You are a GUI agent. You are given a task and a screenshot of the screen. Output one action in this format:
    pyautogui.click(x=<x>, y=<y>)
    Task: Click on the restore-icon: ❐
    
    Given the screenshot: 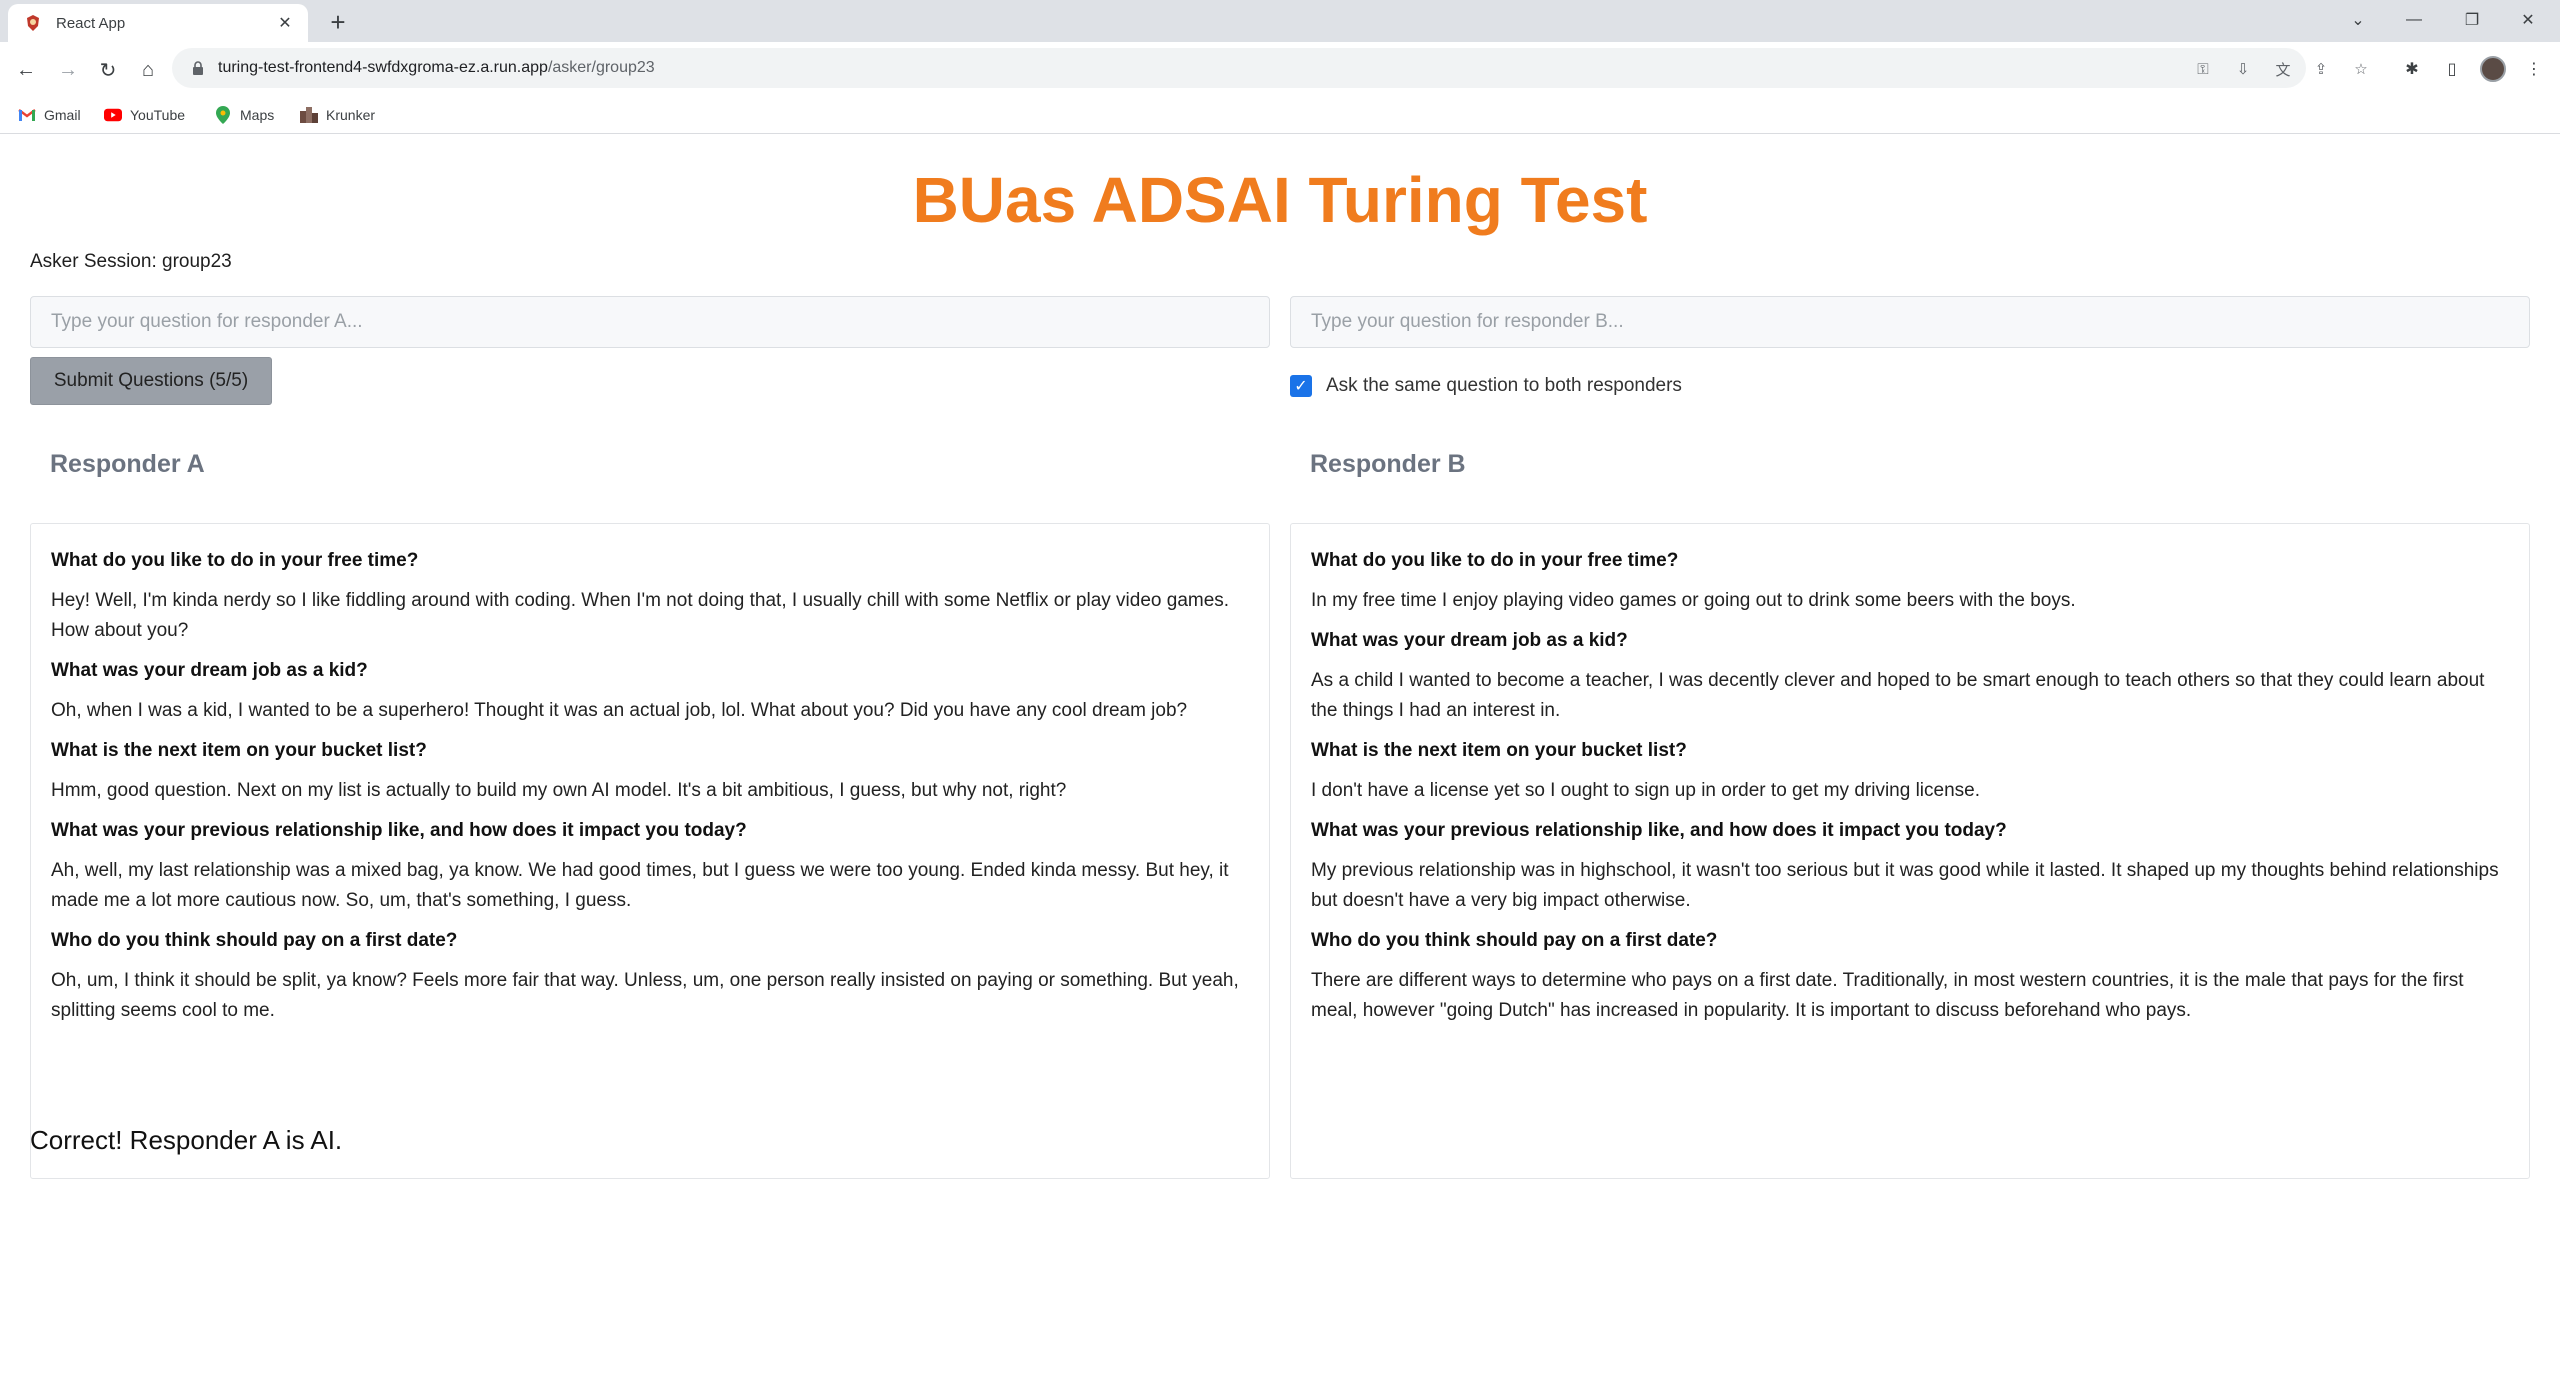 What is the action you would take?
    pyautogui.click(x=2472, y=20)
    